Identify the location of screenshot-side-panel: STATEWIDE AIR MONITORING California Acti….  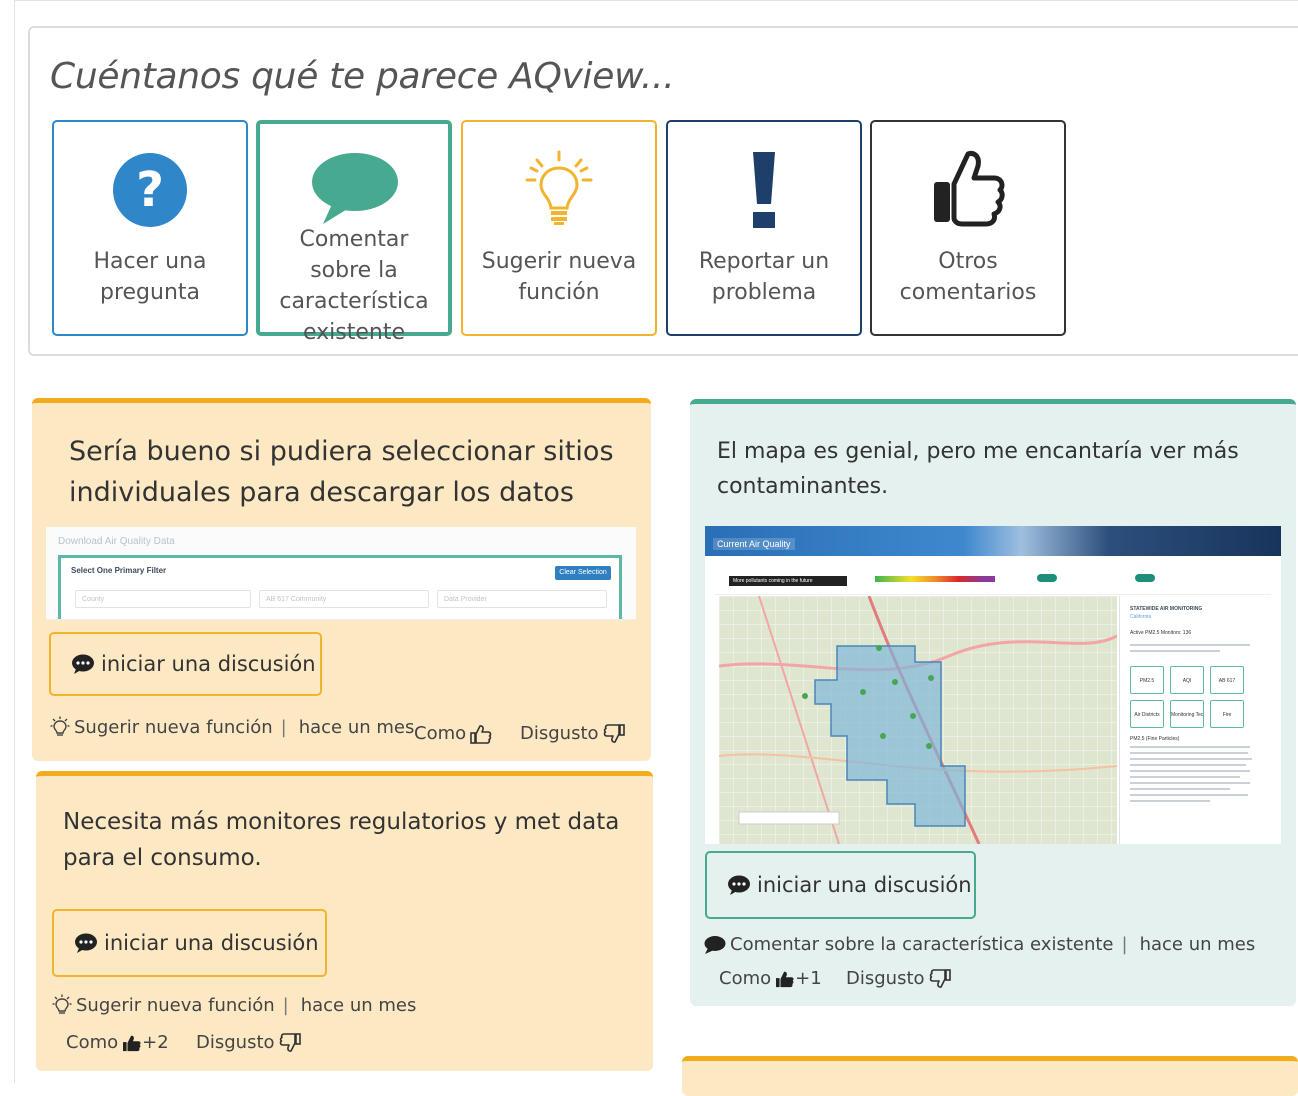
(1195, 720).